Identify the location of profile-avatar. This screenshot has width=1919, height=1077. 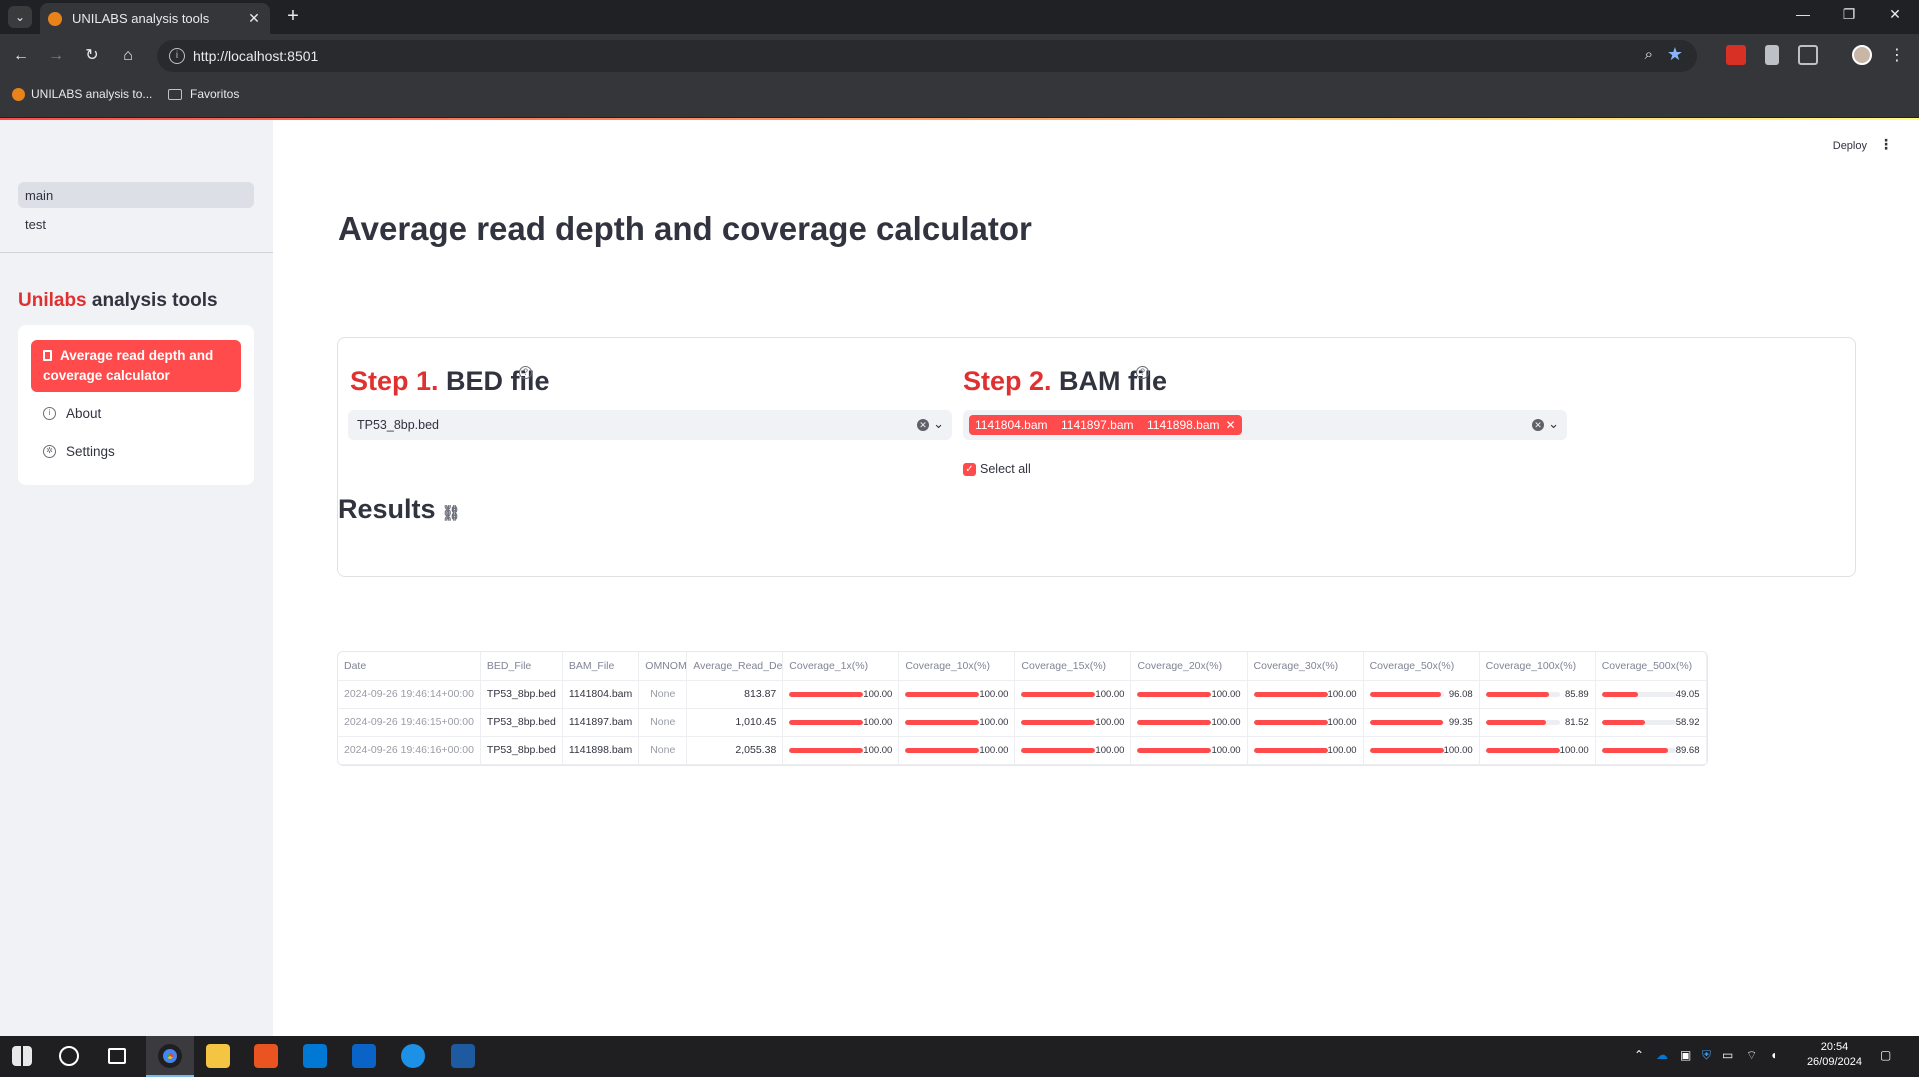
(1862, 55).